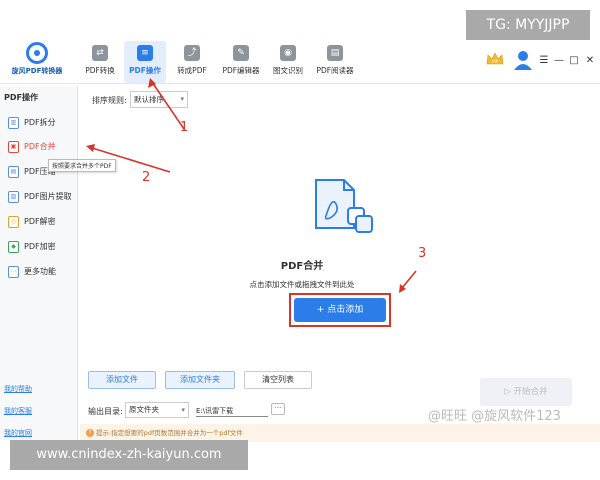 Image resolution: width=600 pixels, height=480 pixels. What do you see at coordinates (184, 127) in the screenshot?
I see `annotation-number-1: 1` at bounding box center [184, 127].